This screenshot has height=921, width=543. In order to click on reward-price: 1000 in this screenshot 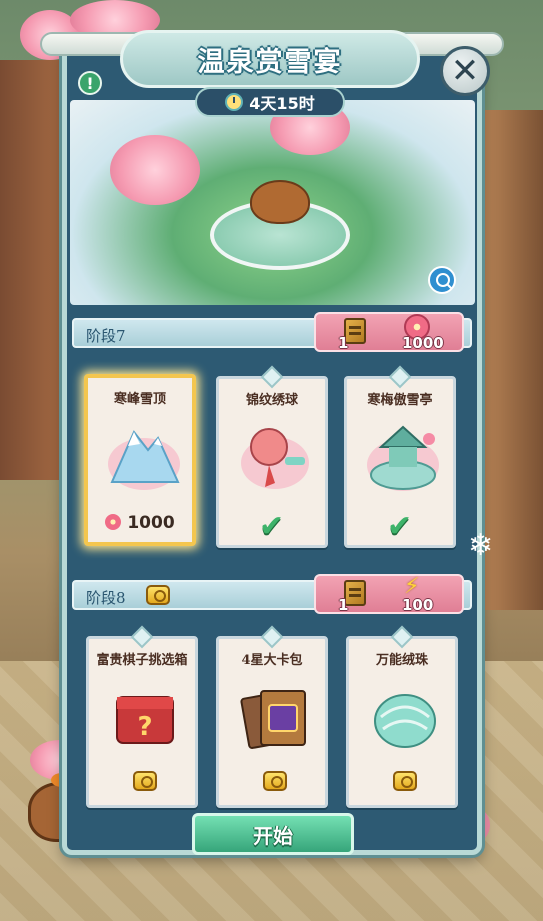, I will do `click(140, 523)`.